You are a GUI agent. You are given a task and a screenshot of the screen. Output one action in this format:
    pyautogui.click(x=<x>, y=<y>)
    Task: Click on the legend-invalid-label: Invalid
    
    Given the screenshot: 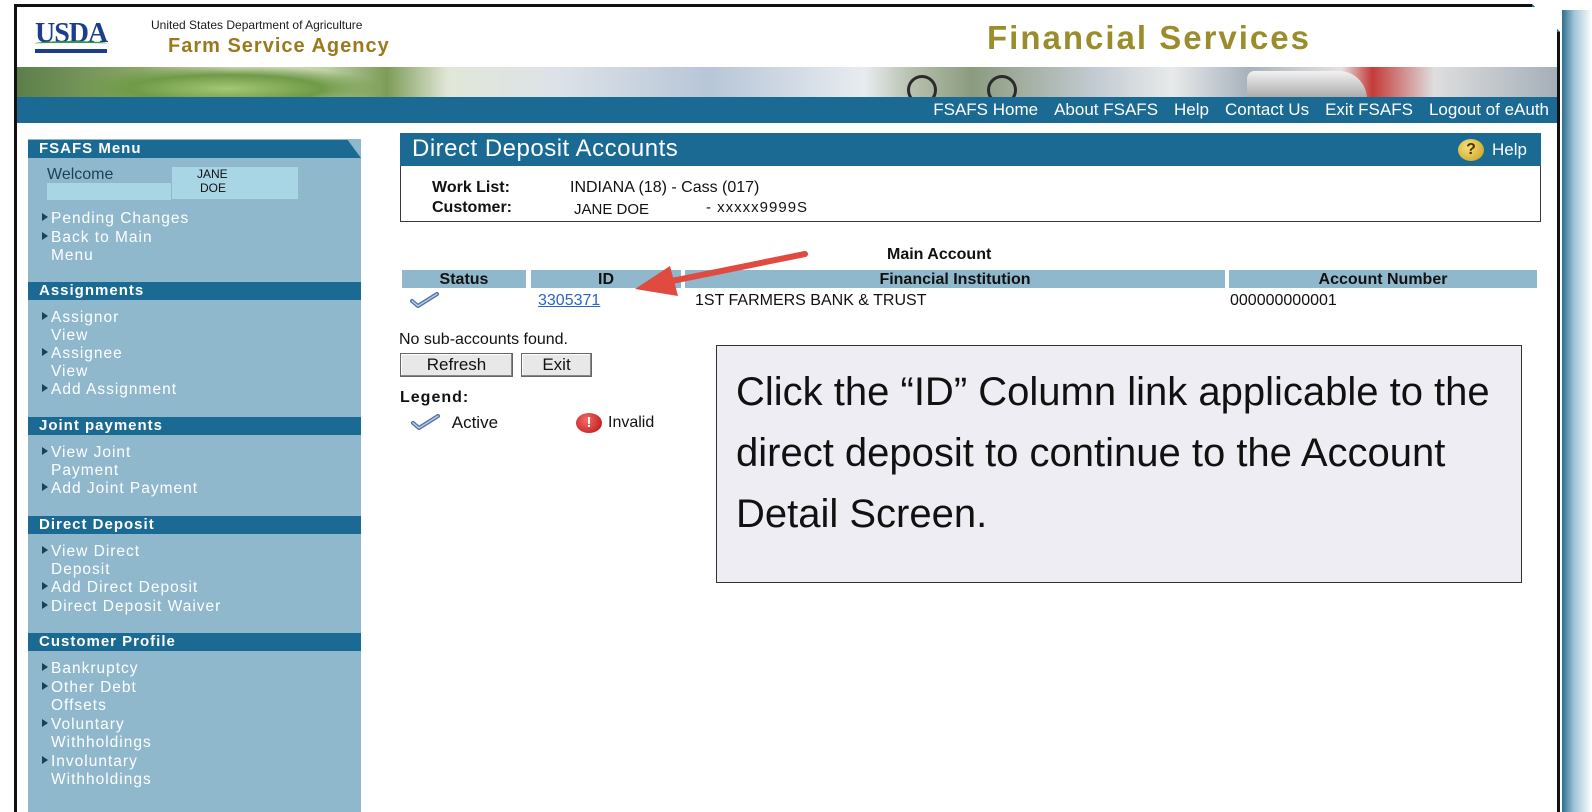 What is the action you would take?
    pyautogui.click(x=631, y=422)
    